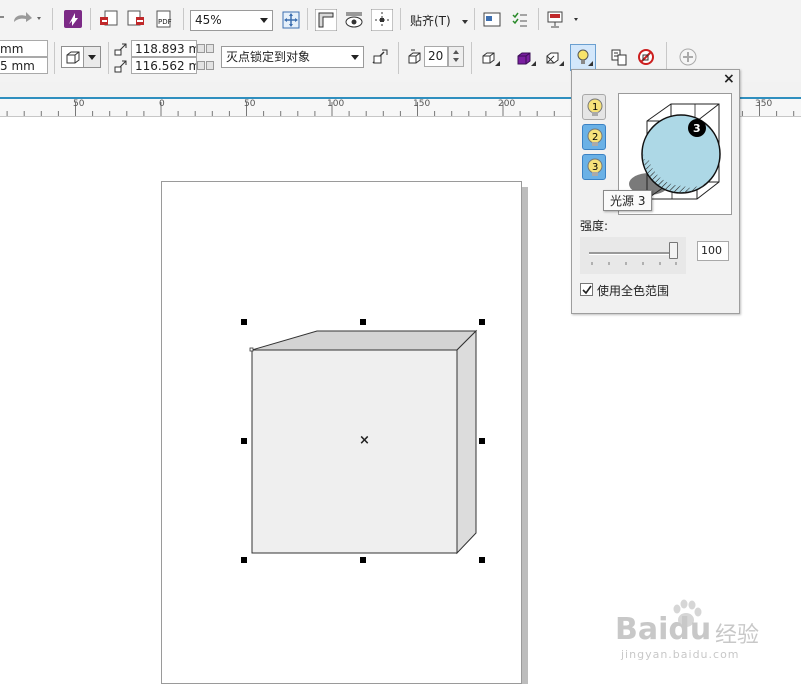 This screenshot has height=684, width=801. I want to click on lightbulb-icon, so click(585, 57).